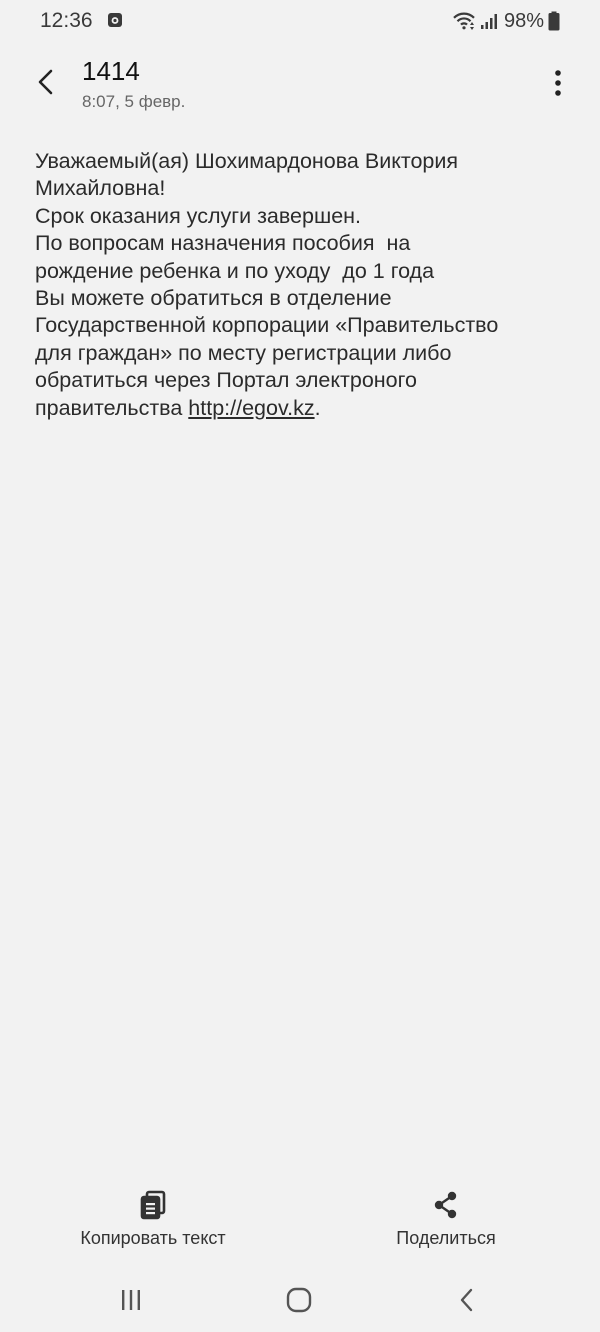 The image size is (600, 1332). What do you see at coordinates (300, 1221) in the screenshot?
I see `bottom-actions: Копировать текст Поделиться` at bounding box center [300, 1221].